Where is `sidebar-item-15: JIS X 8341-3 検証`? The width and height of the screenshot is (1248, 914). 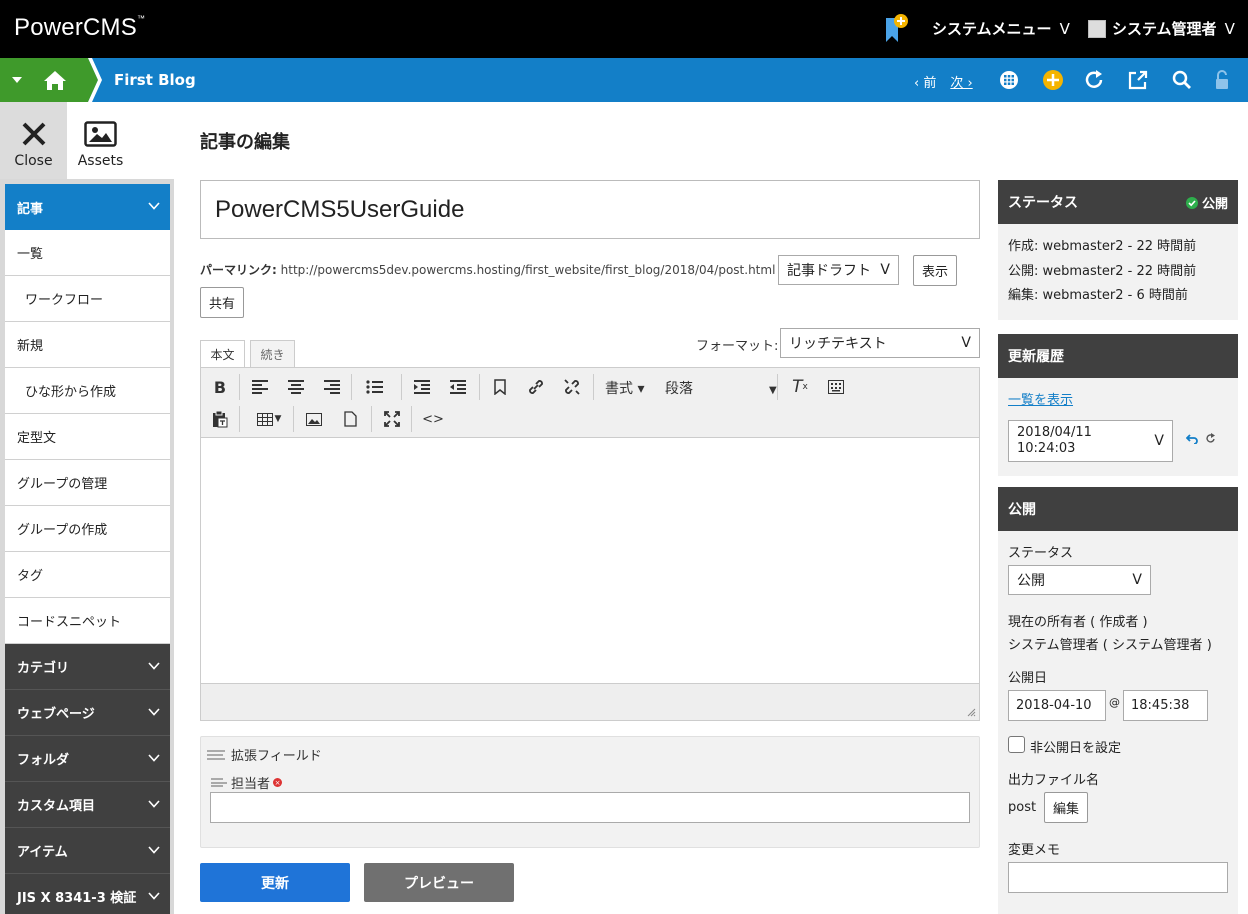
sidebar-item-15: JIS X 8341-3 検証 is located at coordinates (87, 894).